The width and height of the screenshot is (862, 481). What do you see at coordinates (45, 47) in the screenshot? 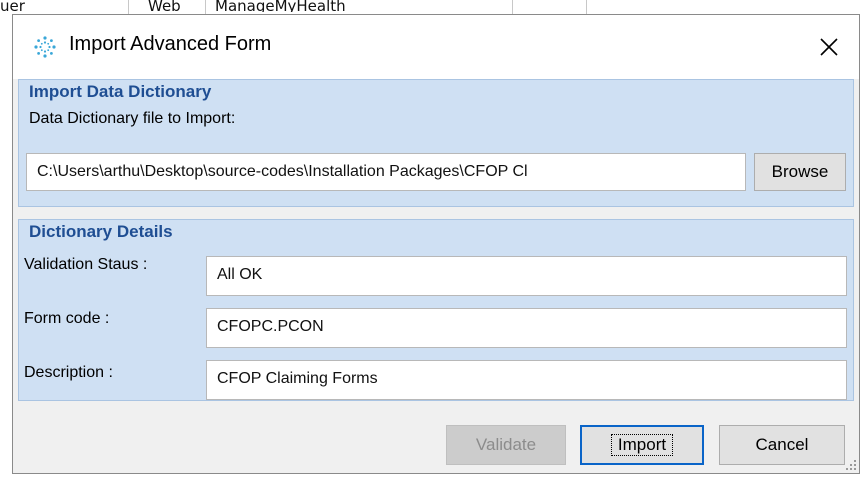
I see `app-spark-icon` at bounding box center [45, 47].